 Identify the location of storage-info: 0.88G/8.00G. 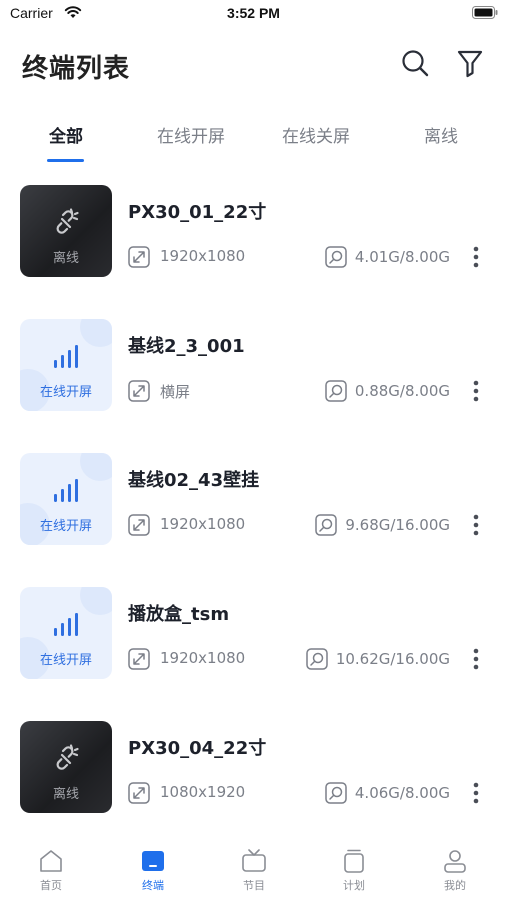
(387, 391).